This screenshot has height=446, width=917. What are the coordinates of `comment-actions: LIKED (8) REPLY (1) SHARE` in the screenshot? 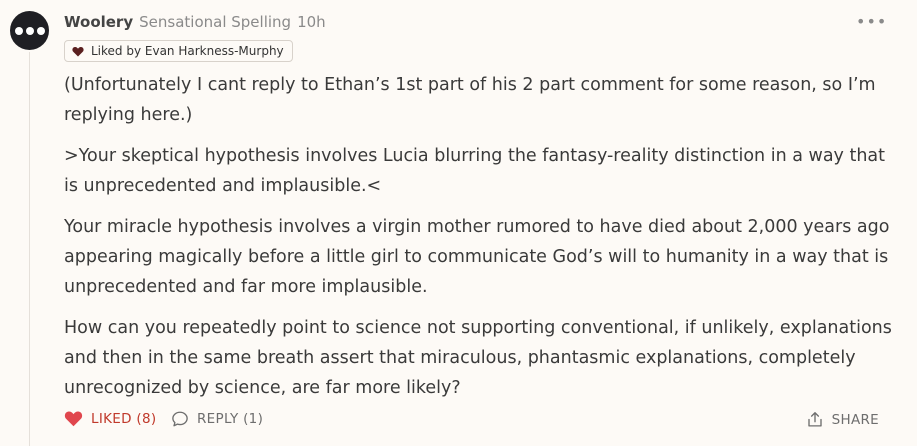 It's located at (471, 422).